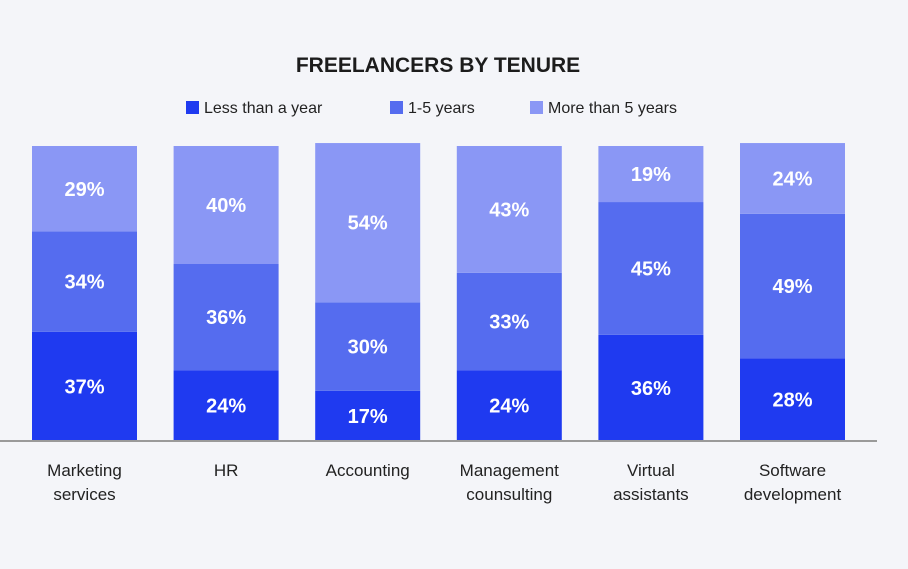 The height and width of the screenshot is (569, 908). What do you see at coordinates (84, 470) in the screenshot?
I see `x-tick-label: Marketing` at bounding box center [84, 470].